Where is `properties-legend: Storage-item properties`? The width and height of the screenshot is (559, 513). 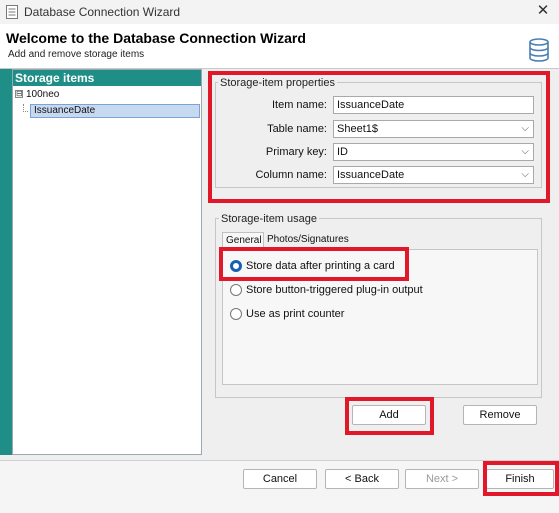 properties-legend: Storage-item properties is located at coordinates (277, 83).